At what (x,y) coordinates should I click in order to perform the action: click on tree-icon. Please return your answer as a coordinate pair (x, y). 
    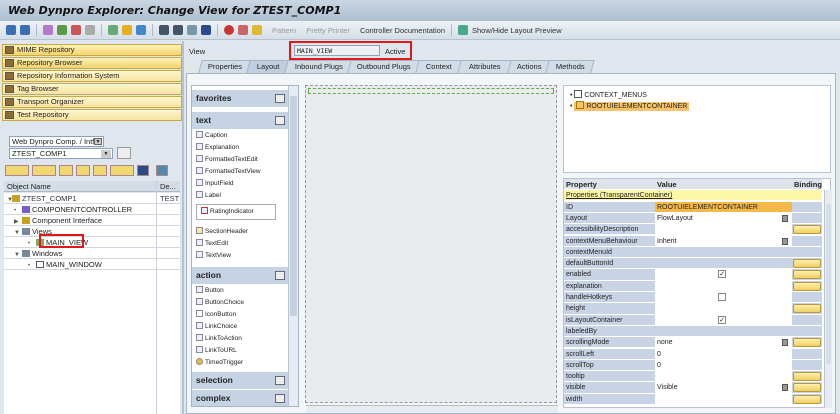
    Looking at the image, I should click on (164, 30).